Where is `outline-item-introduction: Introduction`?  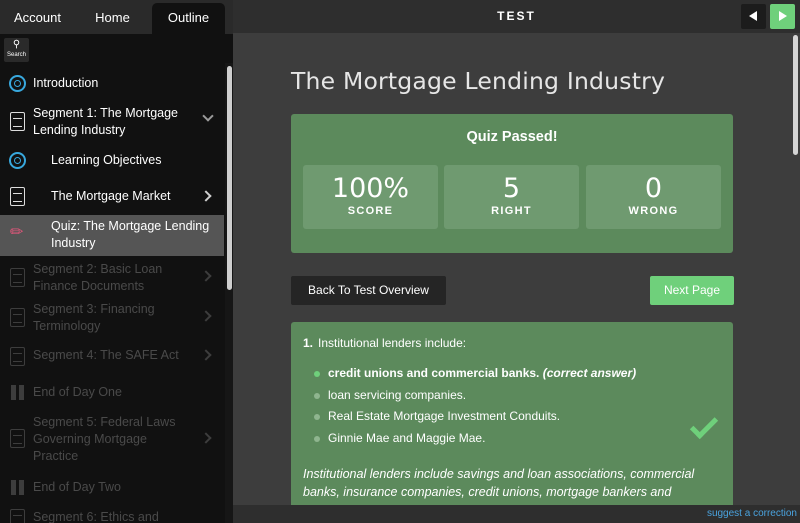
outline-item-introduction: Introduction is located at coordinates (112, 84).